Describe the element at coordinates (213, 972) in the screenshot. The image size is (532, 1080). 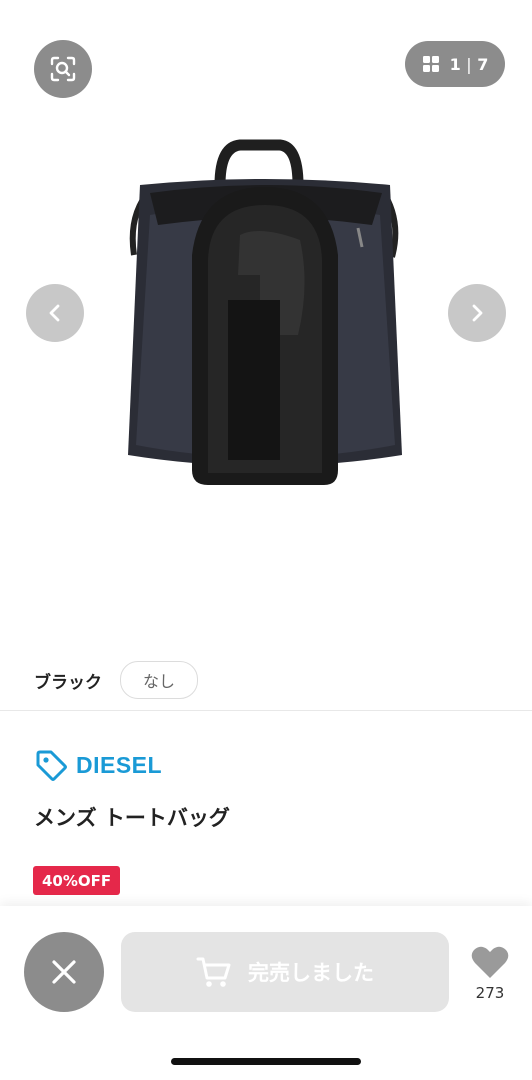
I see `cart-icon` at that location.